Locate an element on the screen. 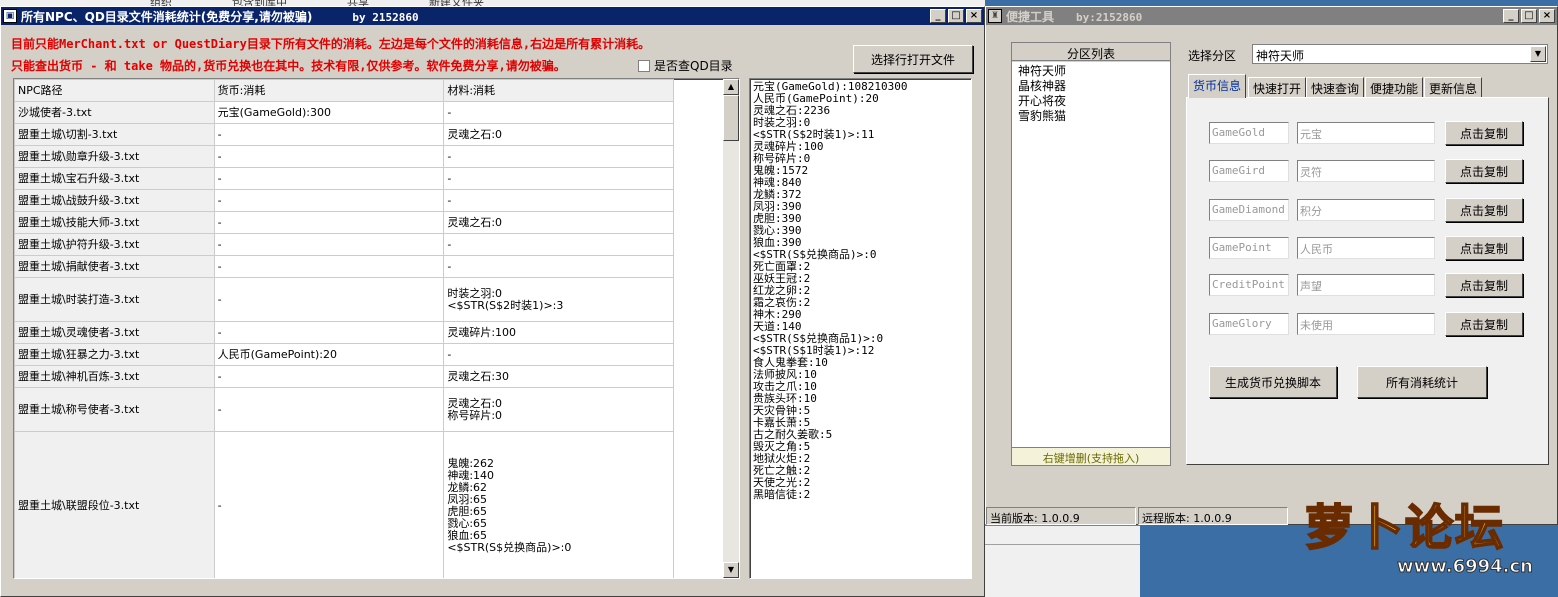 The image size is (1558, 597). table-row: 盟重土城\技能大师-3.txt - 灵魂之石:0 is located at coordinates (344, 222).